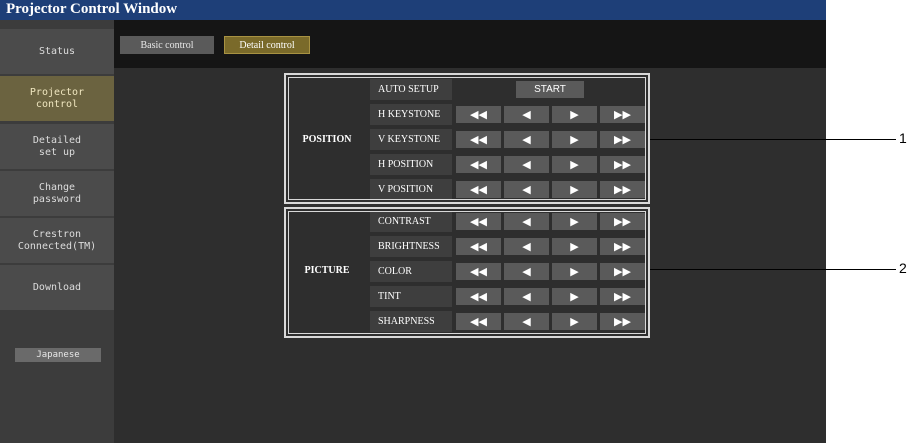 The width and height of the screenshot is (907, 443). I want to click on tab-basic-control: Basic control, so click(167, 45).